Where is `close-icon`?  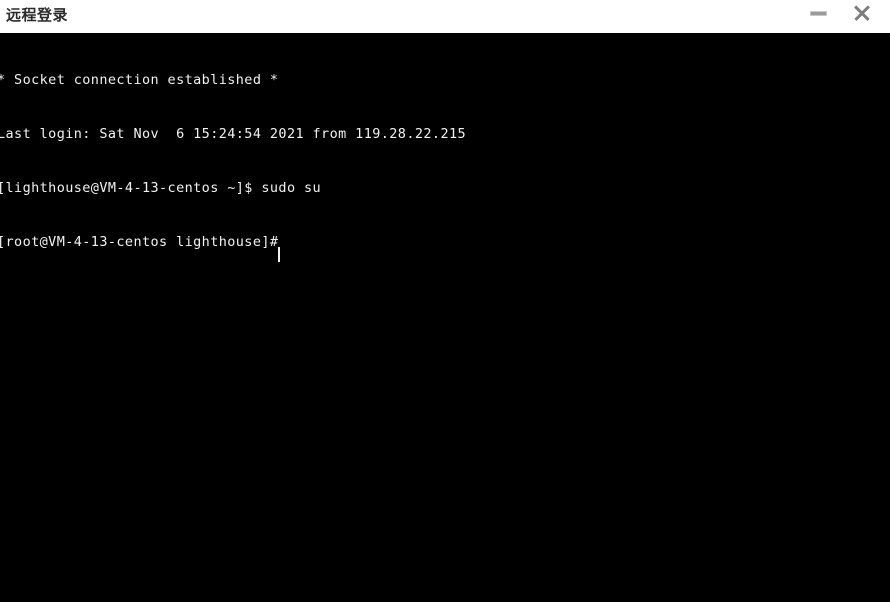 close-icon is located at coordinates (862, 13).